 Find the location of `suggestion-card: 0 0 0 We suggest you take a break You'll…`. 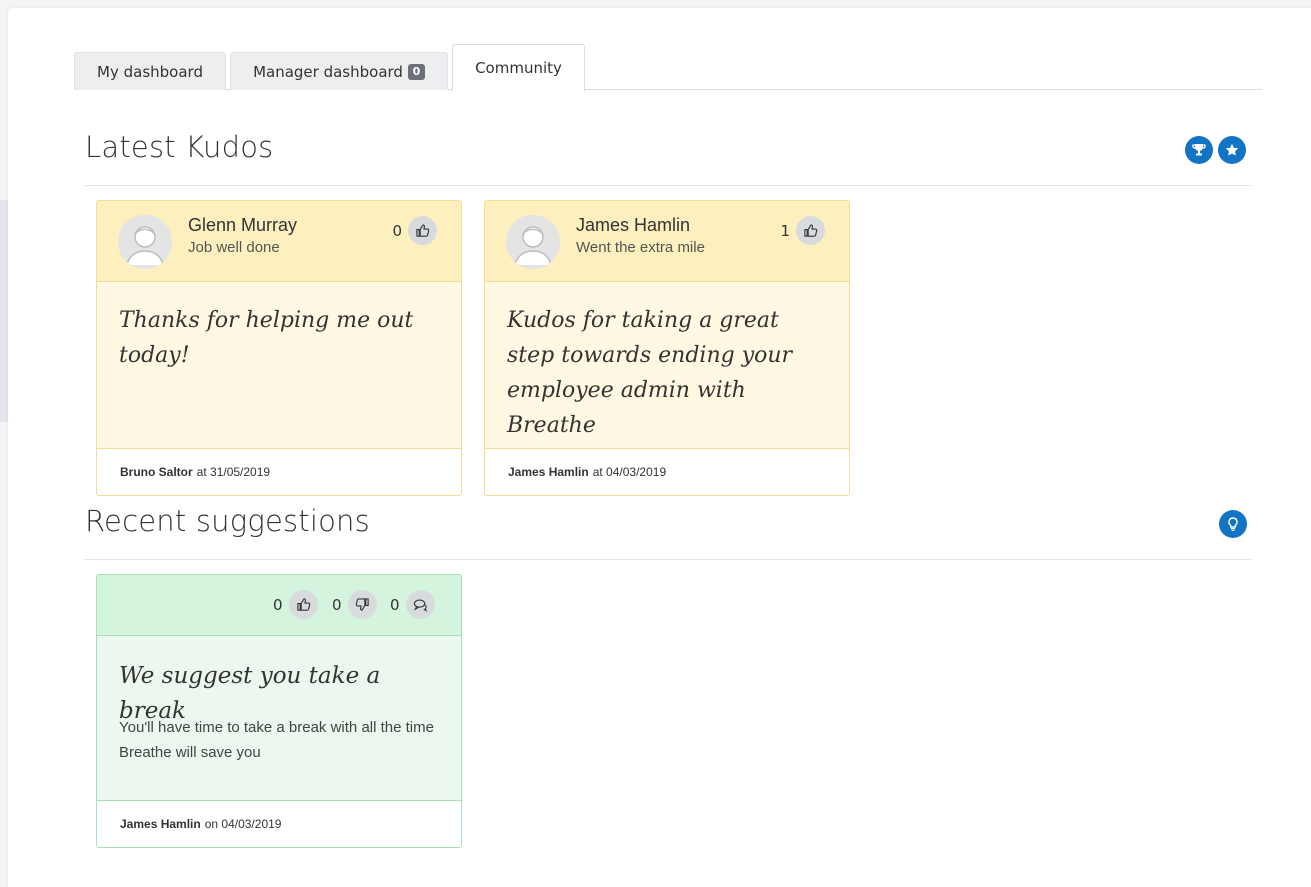

suggestion-card: 0 0 0 We suggest you take a break You'll… is located at coordinates (279, 711).